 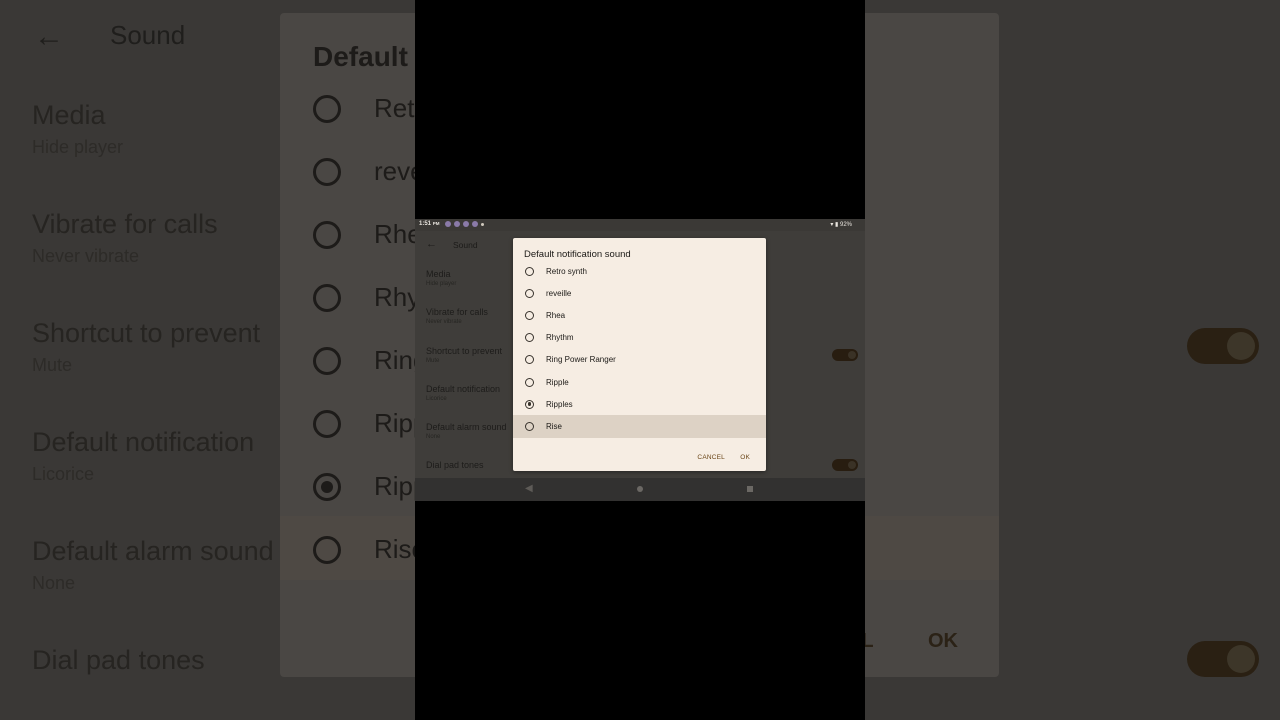 What do you see at coordinates (444, 322) in the screenshot?
I see `setting-subtitle: Never vibrate` at bounding box center [444, 322].